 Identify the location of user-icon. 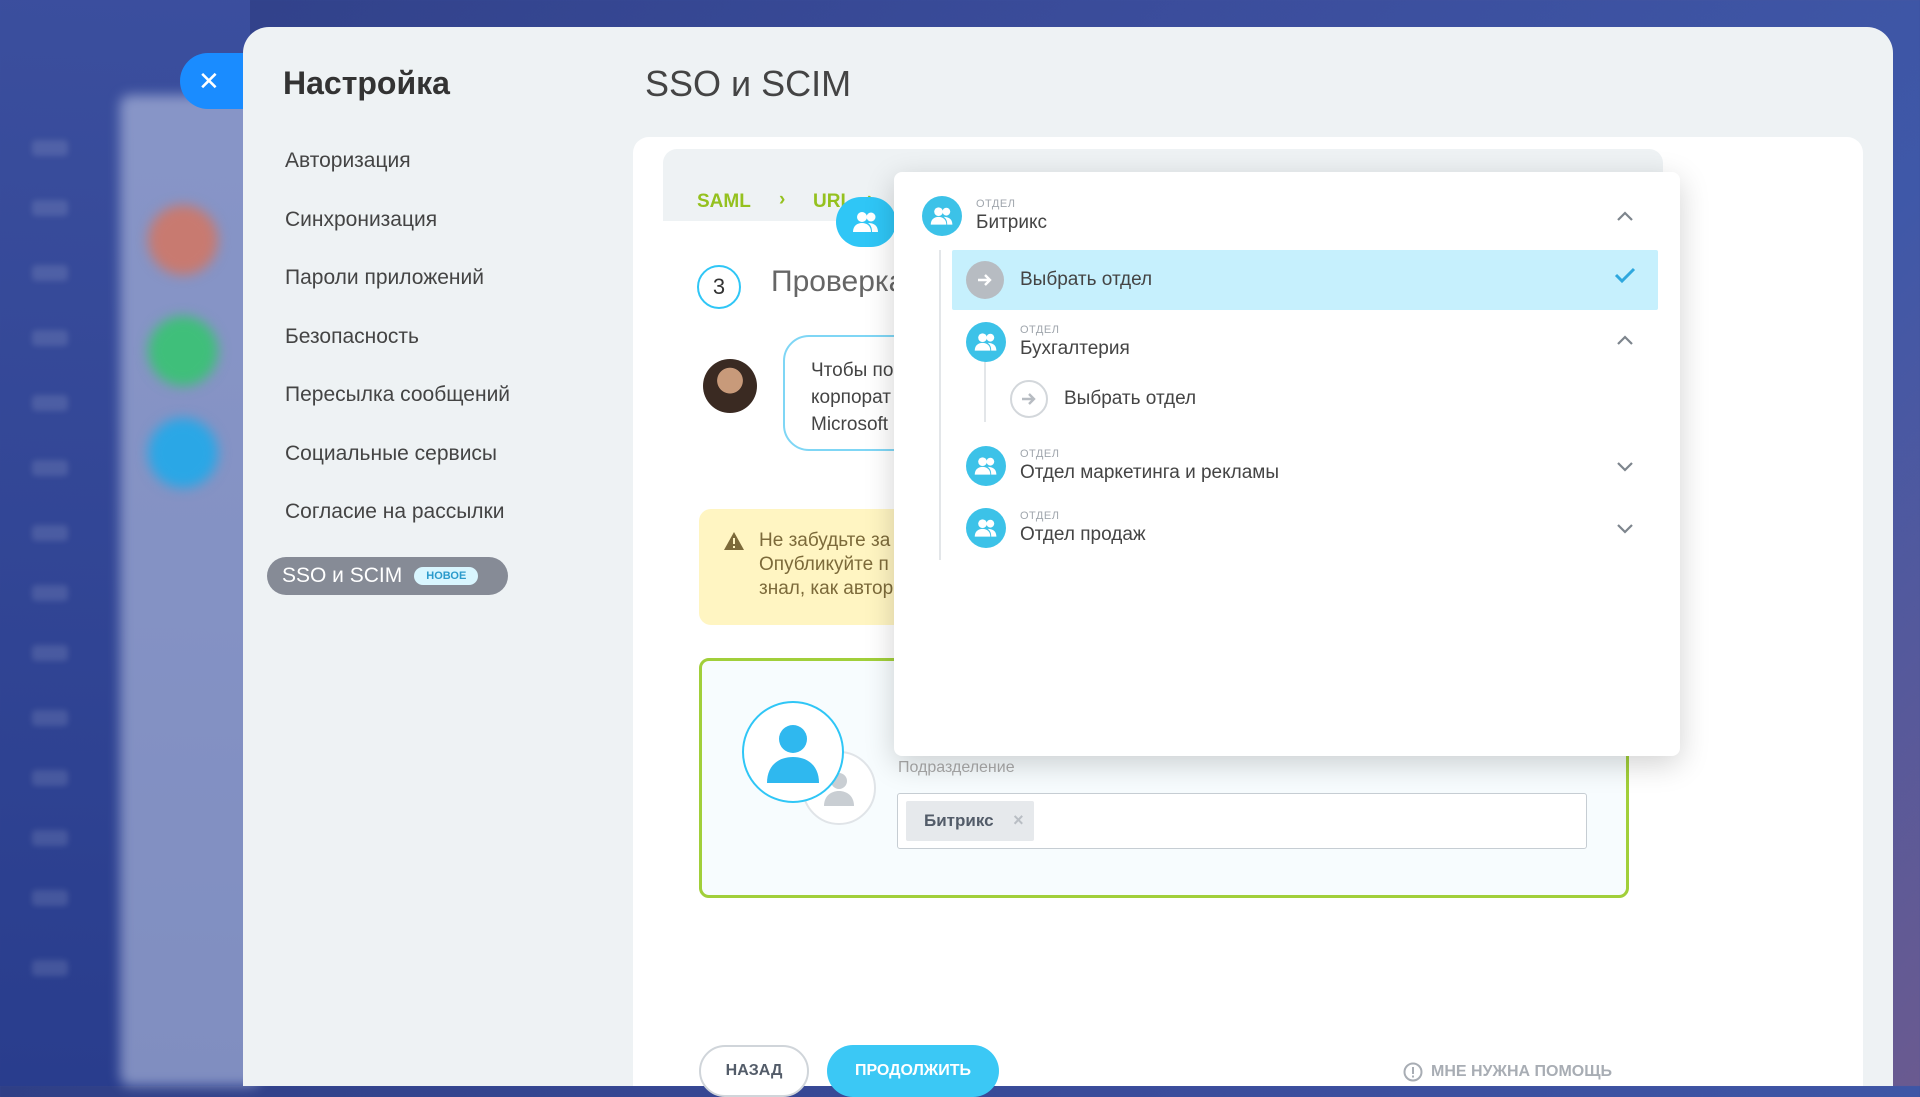
(793, 754).